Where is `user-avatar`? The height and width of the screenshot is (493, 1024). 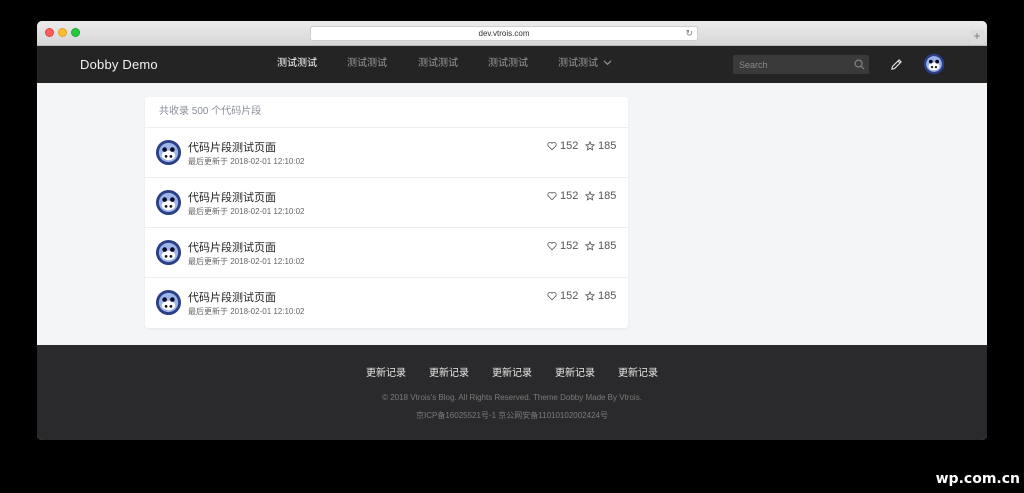 user-avatar is located at coordinates (934, 64).